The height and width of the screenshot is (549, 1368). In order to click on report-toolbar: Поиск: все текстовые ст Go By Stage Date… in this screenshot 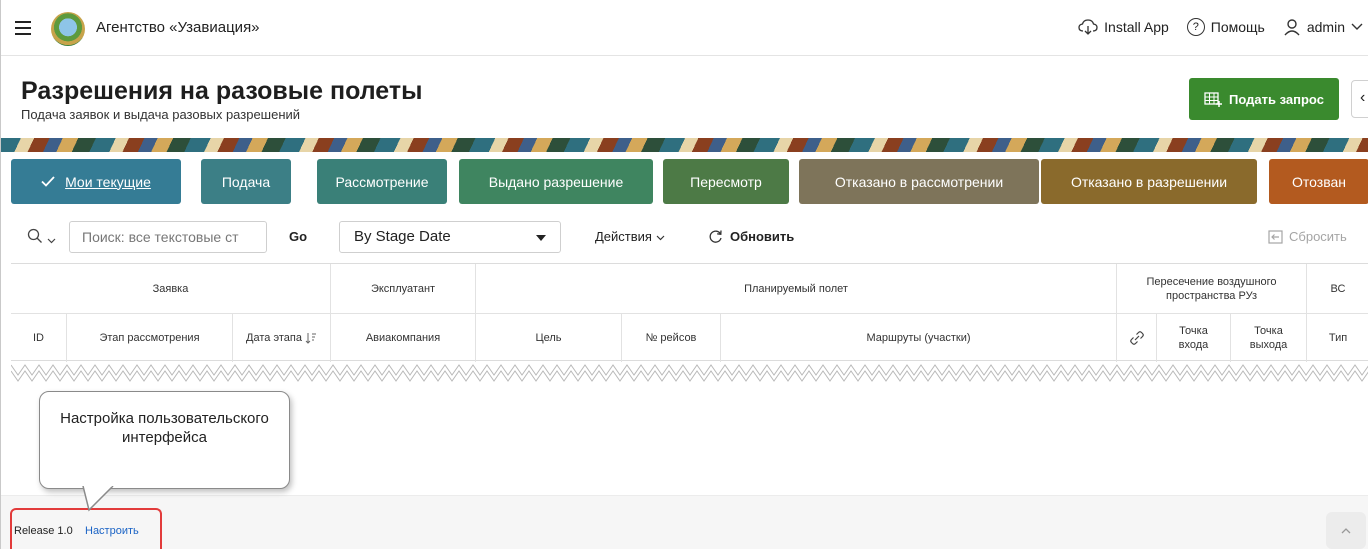, I will do `click(689, 237)`.